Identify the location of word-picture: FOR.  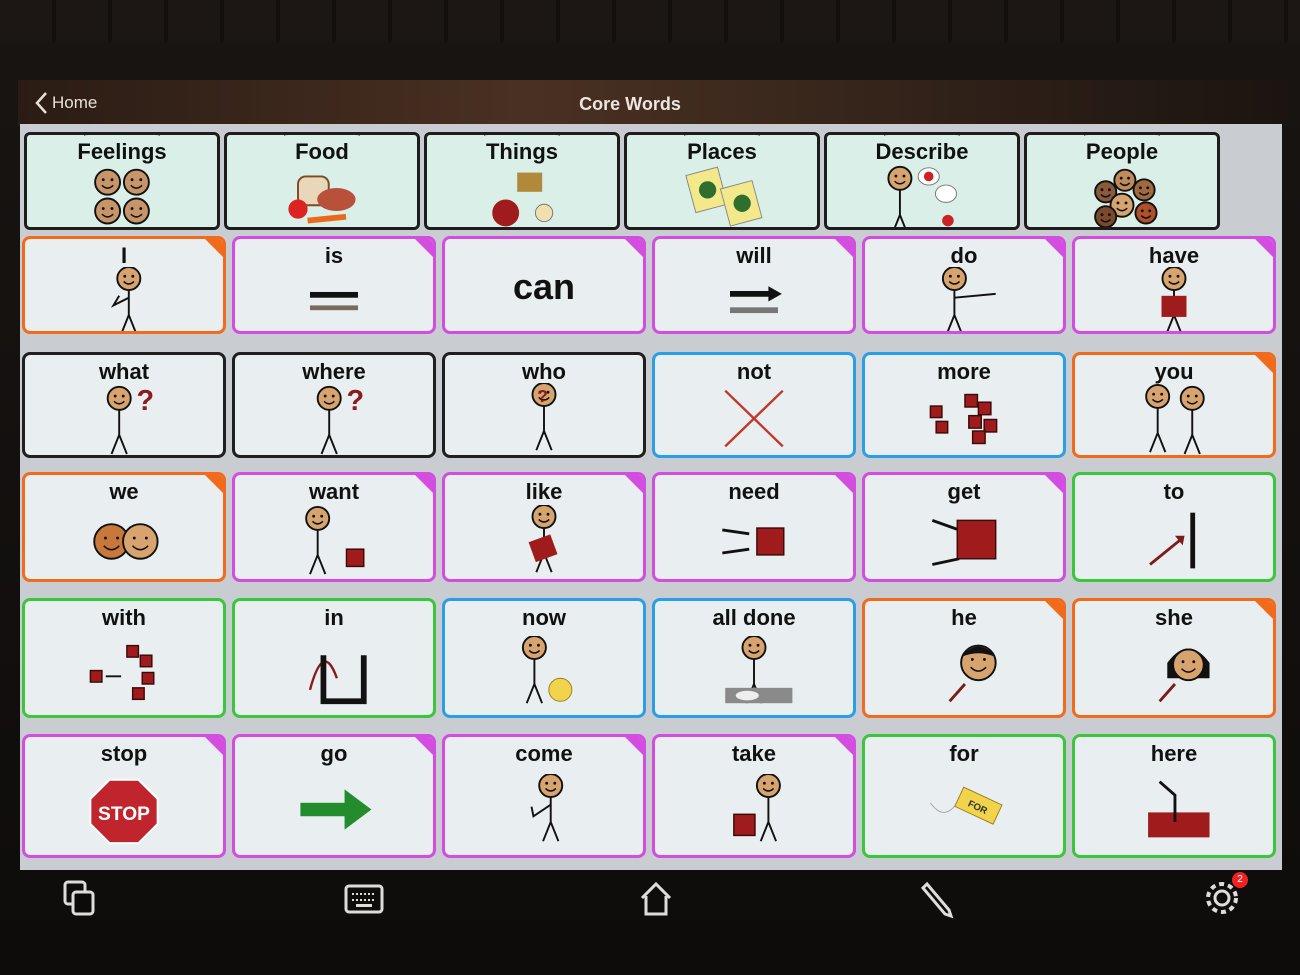
(964, 810).